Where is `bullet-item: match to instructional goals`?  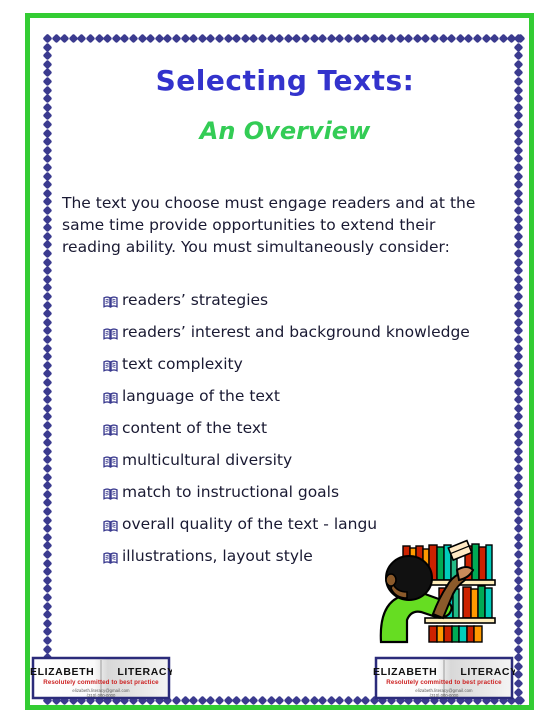
bullet-item: match to instructional goals is located at coordinates (298, 492).